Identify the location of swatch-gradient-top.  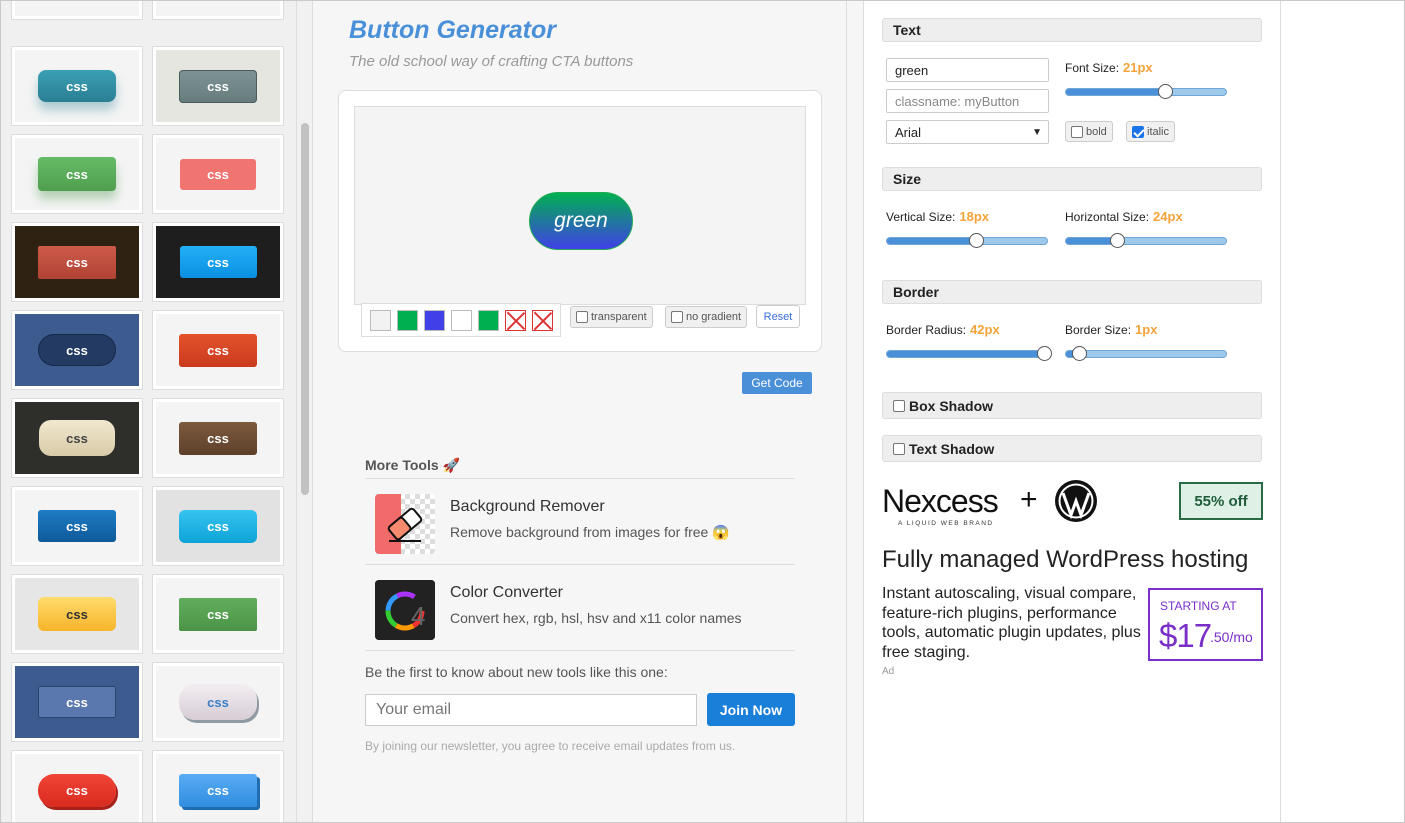
(407, 320).